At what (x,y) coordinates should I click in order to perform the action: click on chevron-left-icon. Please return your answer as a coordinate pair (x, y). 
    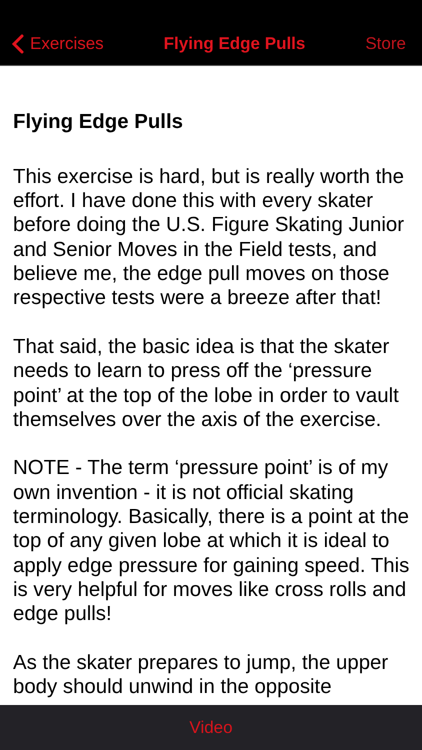
    Looking at the image, I should click on (18, 44).